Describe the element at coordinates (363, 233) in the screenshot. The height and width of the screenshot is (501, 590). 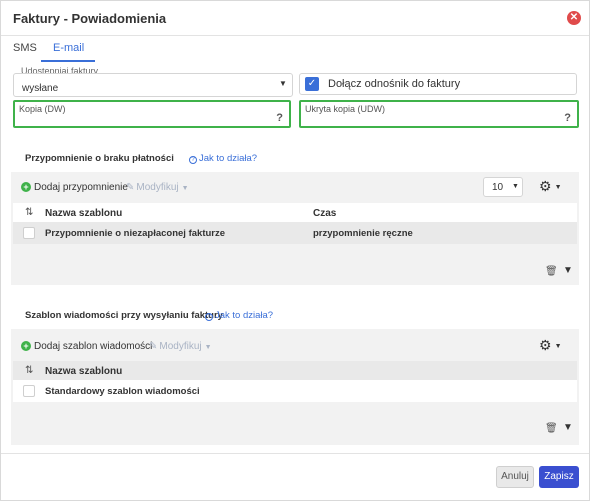
I see `row-time: przypomnienie ręczne` at that location.